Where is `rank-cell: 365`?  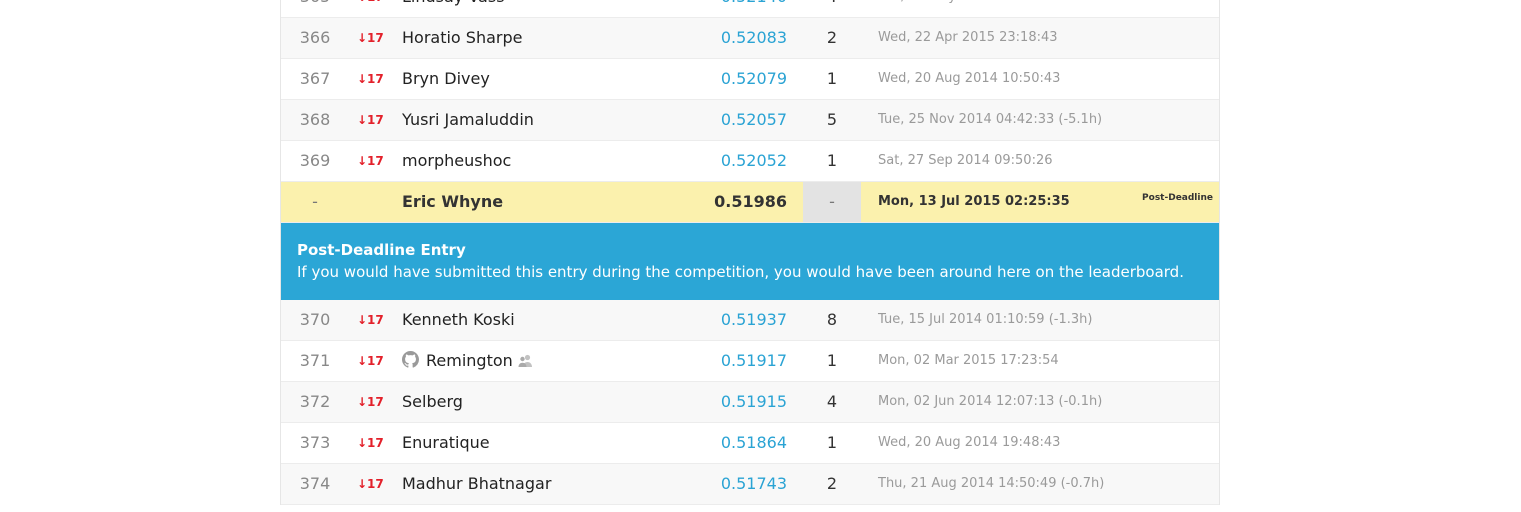 rank-cell: 365 is located at coordinates (315, 8).